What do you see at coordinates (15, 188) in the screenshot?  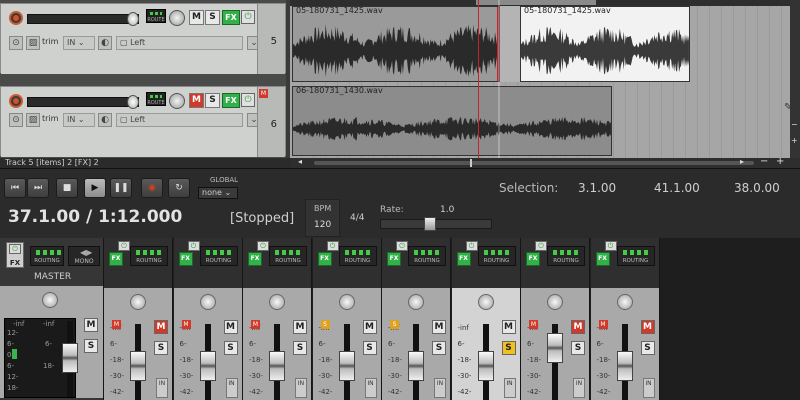 I see `go-to-start-button: ⏮` at bounding box center [15, 188].